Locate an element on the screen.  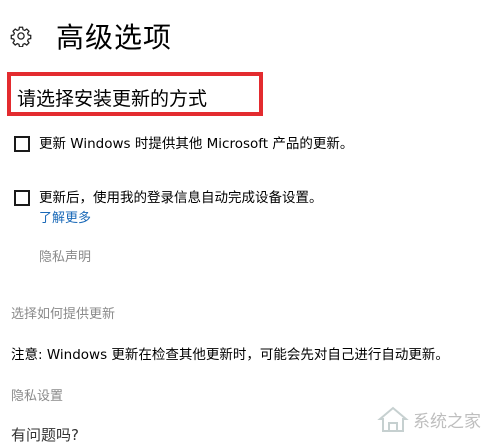
page-header: 高级选项 is located at coordinates (91, 36).